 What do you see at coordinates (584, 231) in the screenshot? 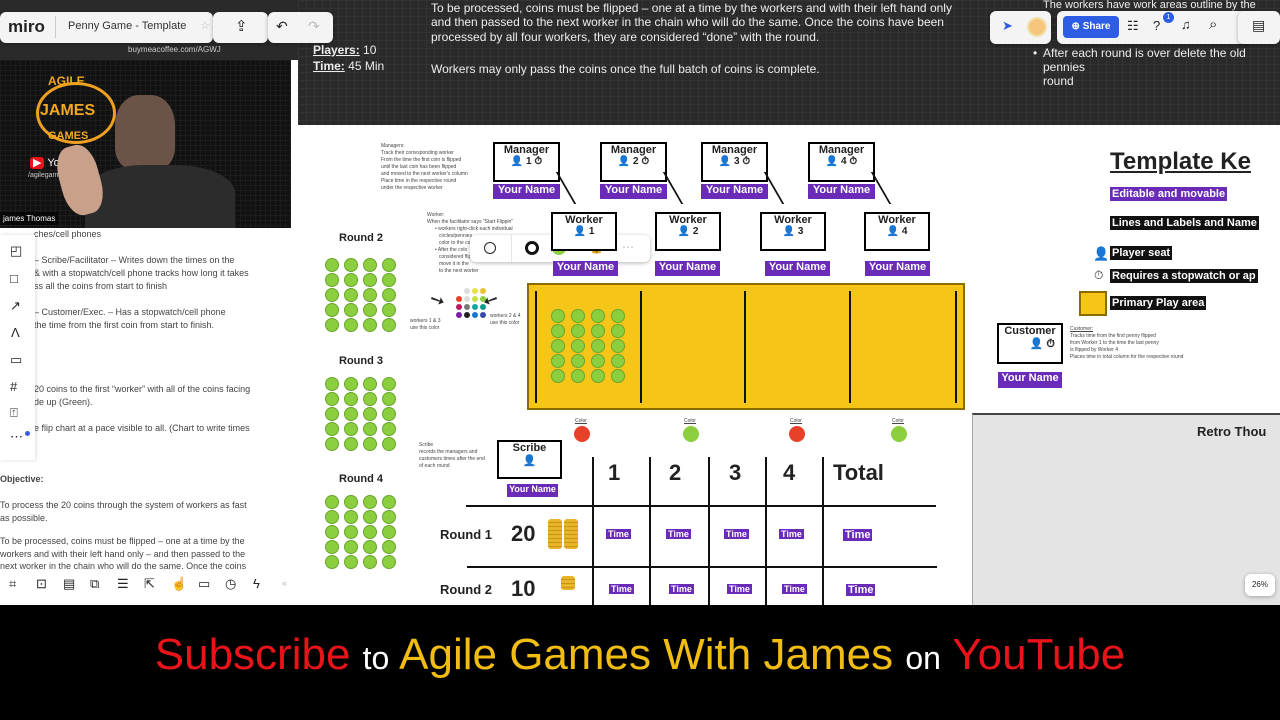
I see `worker-seat: Worker 👤 1` at bounding box center [584, 231].